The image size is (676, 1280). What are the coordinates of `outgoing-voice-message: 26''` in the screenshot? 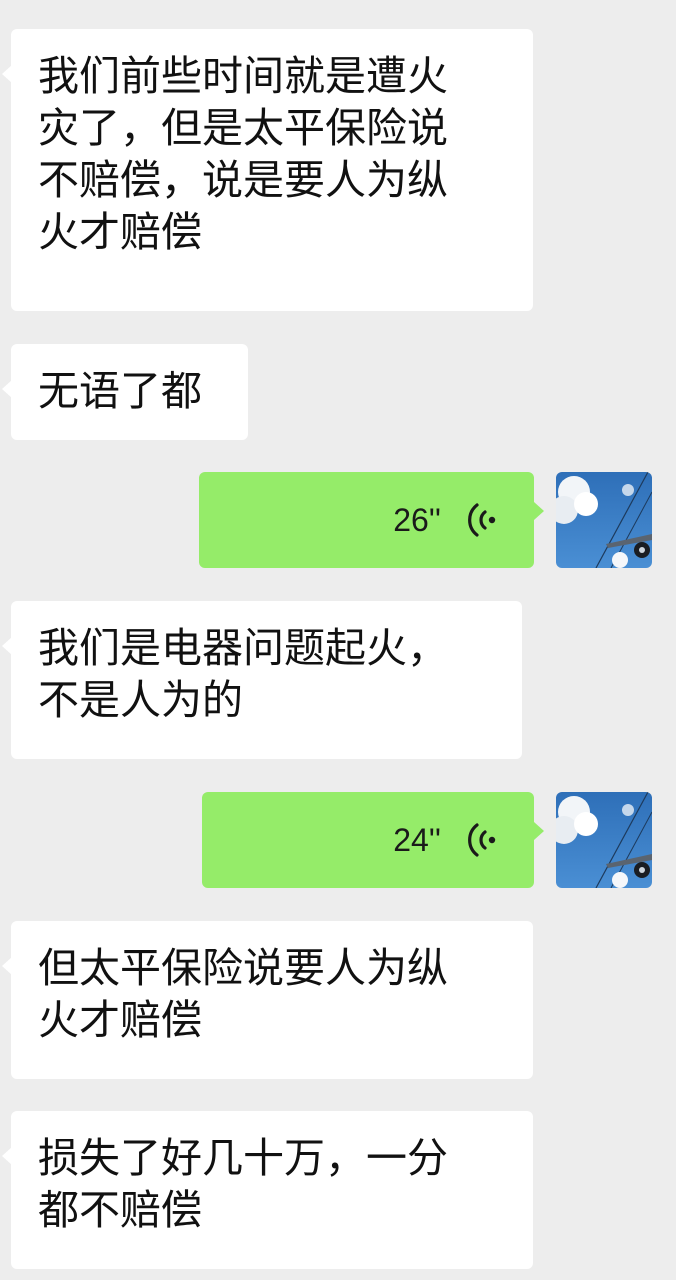 It's located at (371, 520).